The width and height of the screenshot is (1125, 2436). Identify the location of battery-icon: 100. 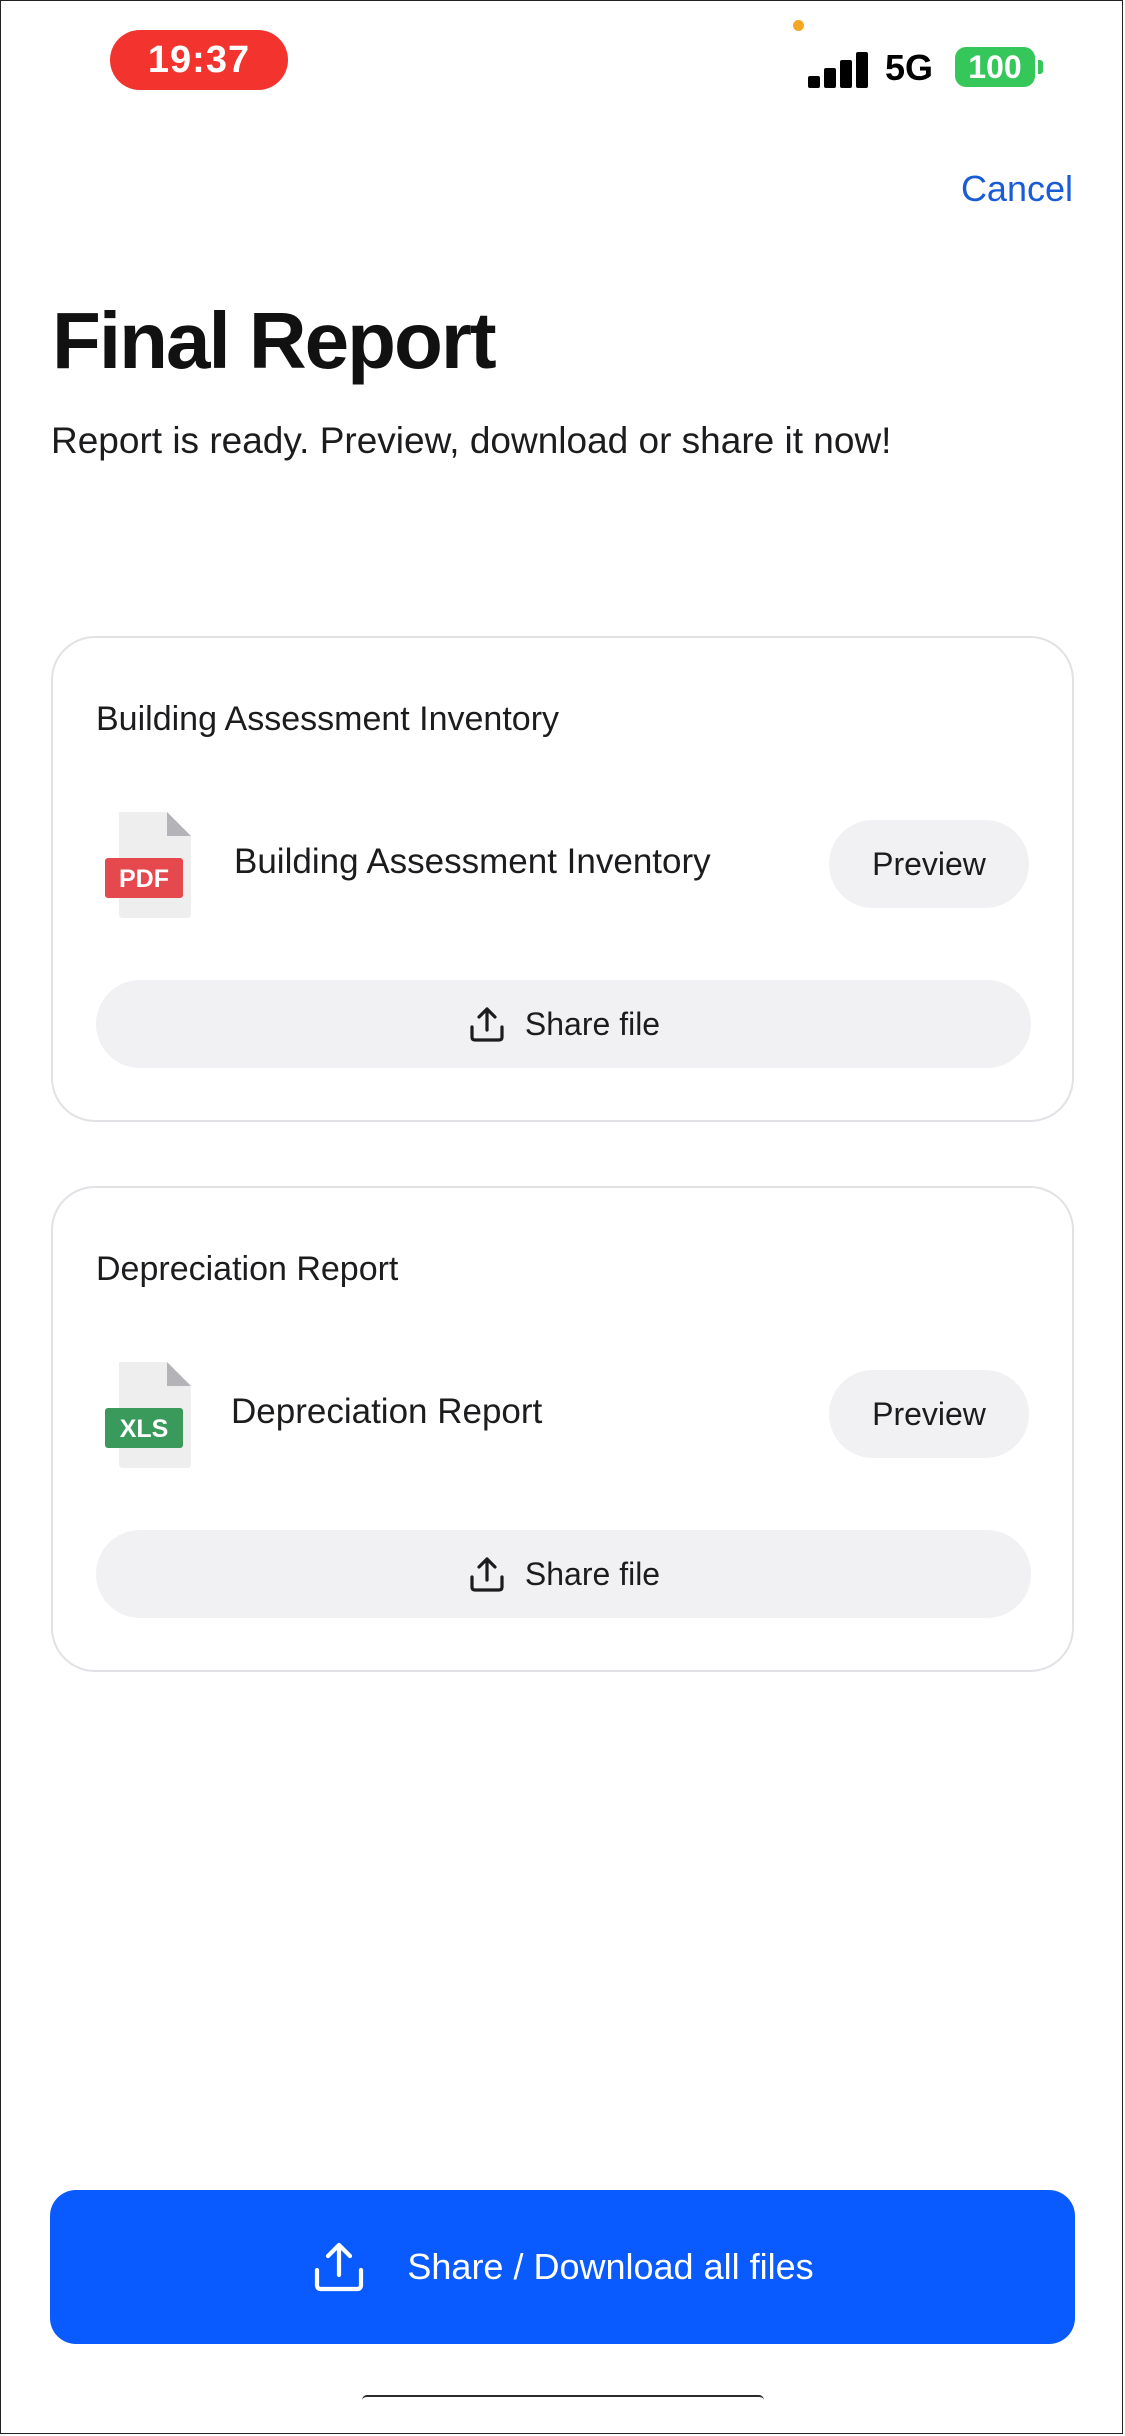
(995, 67).